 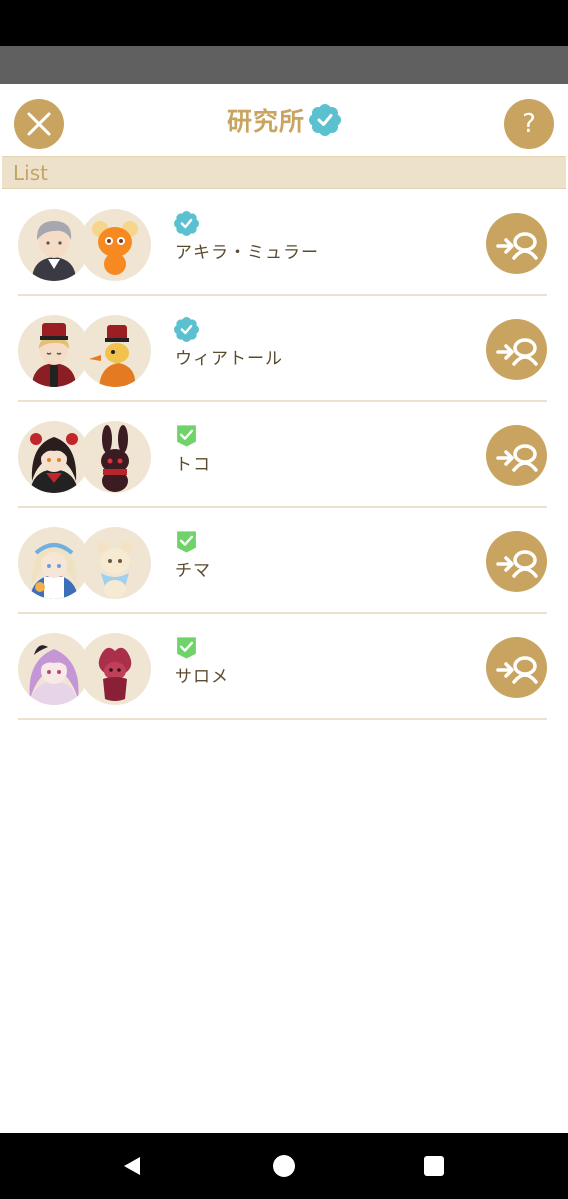 What do you see at coordinates (202, 677) in the screenshot?
I see `character-name: サロメ` at bounding box center [202, 677].